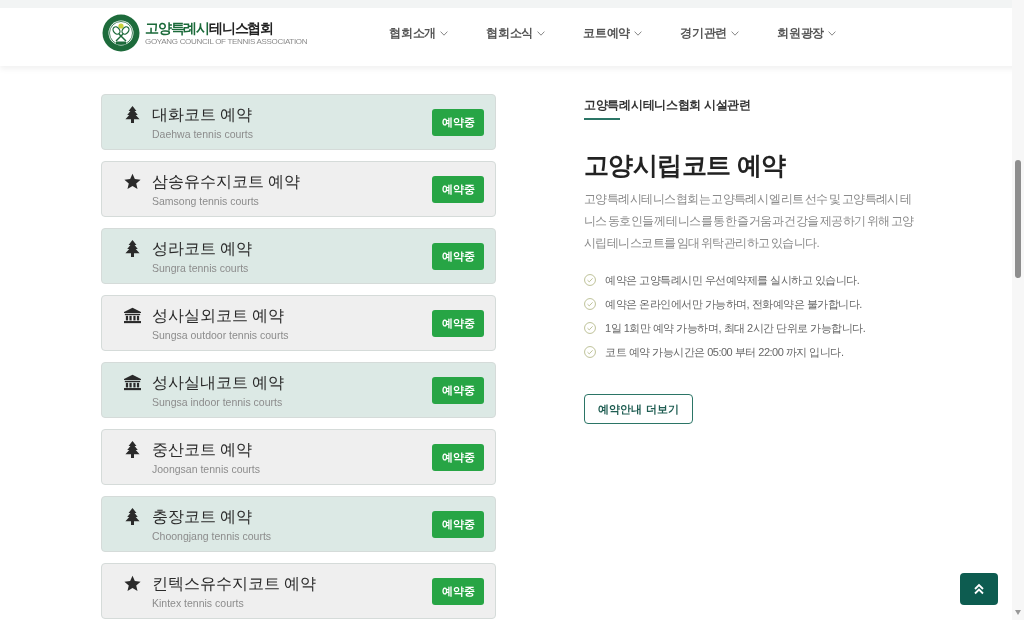 The width and height of the screenshot is (1024, 620). Describe the element at coordinates (613, 33) in the screenshot. I see `nav-menu-item: 코트예약` at that location.